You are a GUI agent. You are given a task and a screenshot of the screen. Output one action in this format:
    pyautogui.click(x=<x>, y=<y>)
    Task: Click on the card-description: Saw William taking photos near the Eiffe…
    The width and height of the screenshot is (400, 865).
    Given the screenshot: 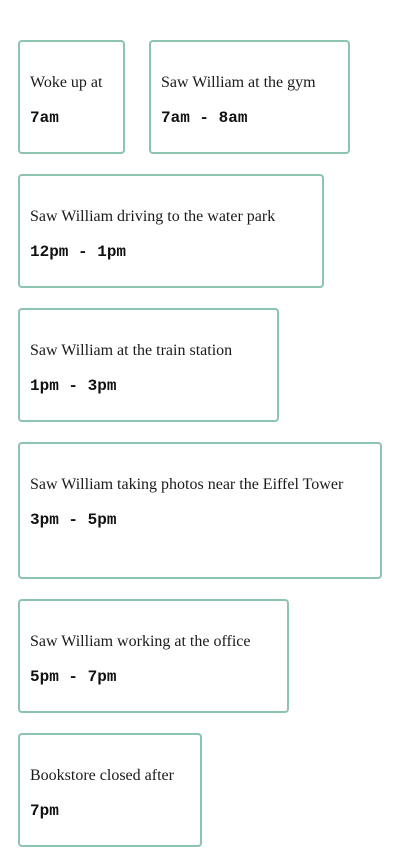 What is the action you would take?
    pyautogui.click(x=187, y=484)
    